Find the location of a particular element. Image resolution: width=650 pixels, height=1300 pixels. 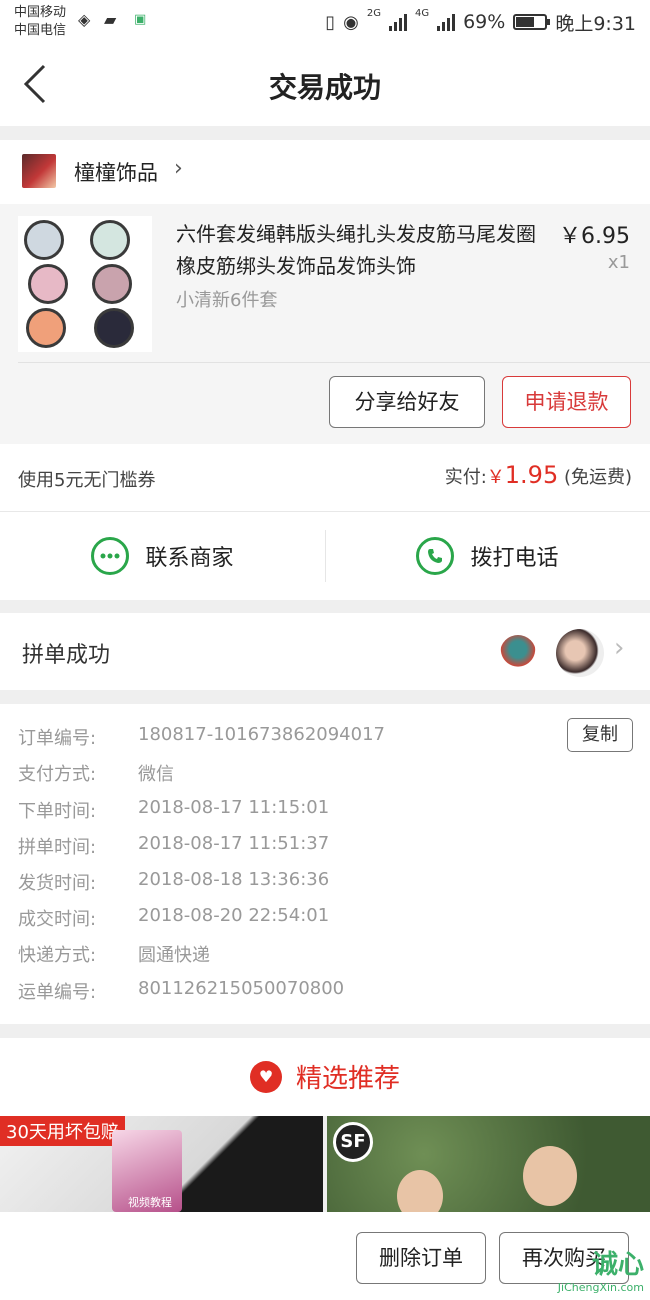

refund-button: 申请退款 is located at coordinates (566, 402).